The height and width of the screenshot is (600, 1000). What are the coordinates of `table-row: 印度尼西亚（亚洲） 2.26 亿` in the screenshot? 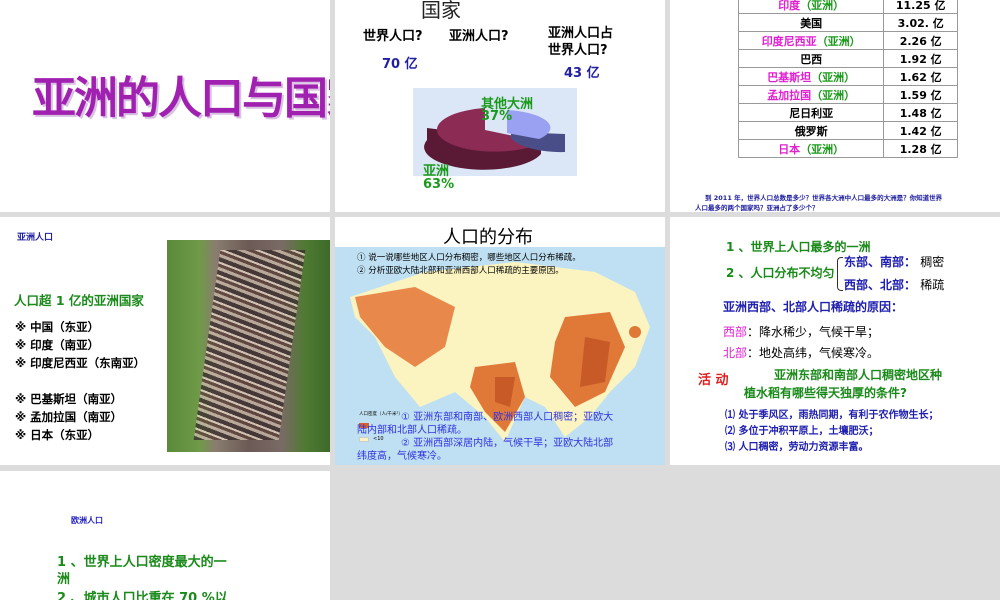 It's located at (847, 40).